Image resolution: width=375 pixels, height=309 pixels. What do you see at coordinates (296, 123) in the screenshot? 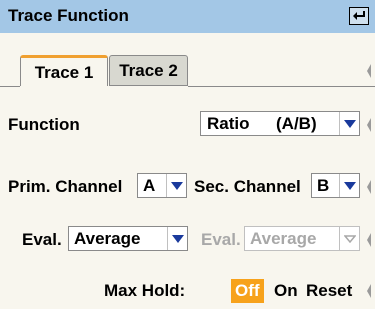
I see `function-value-detail: (A/B)` at bounding box center [296, 123].